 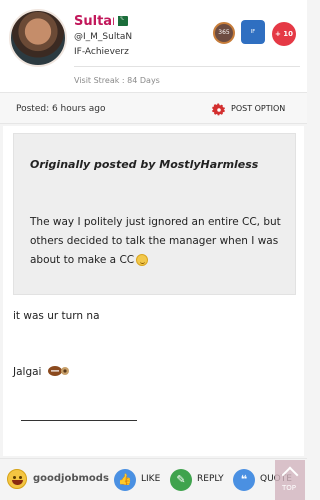 I want to click on arrow-up-icon, so click(x=290, y=475).